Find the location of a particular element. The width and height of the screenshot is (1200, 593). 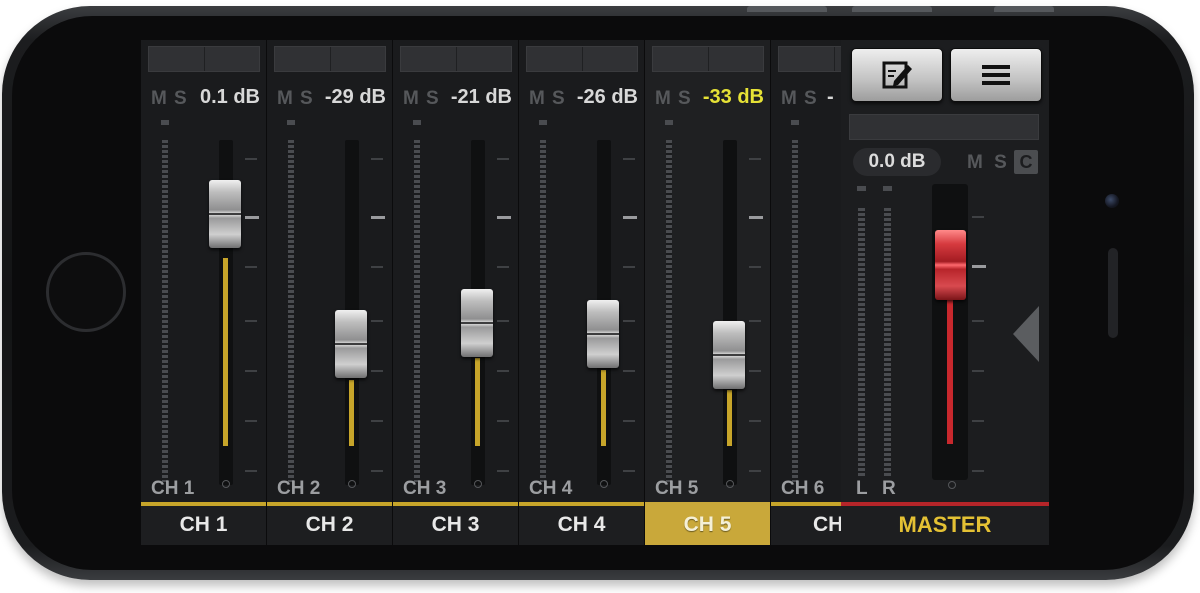

master-section: 0.0 dB M S C L R MASTER is located at coordinates (945, 292).